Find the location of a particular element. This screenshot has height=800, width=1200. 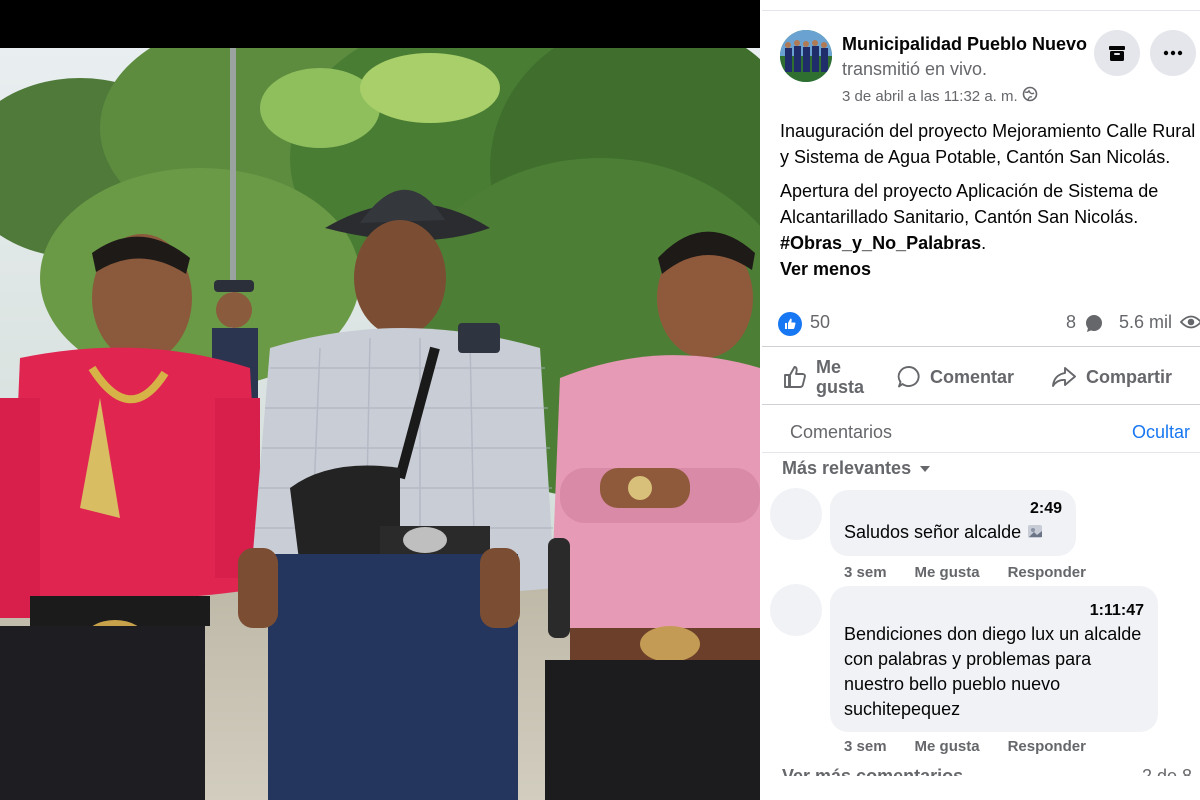

panel-top-divider is located at coordinates (981, 10).